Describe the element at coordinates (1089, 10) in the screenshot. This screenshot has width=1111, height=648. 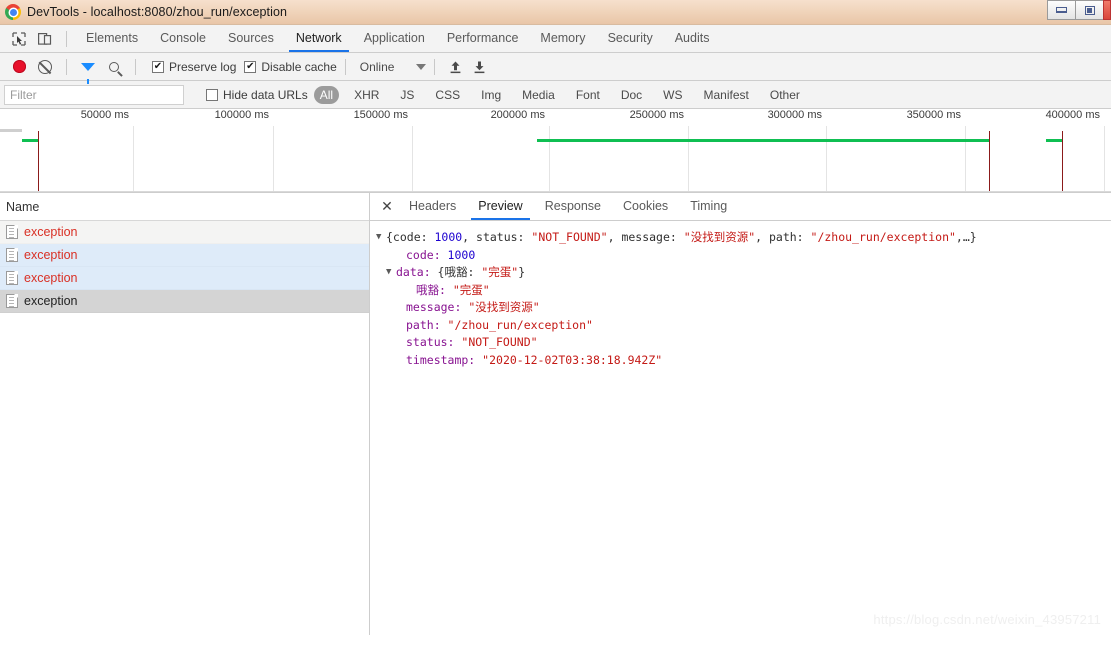
I see `maximize-button` at that location.